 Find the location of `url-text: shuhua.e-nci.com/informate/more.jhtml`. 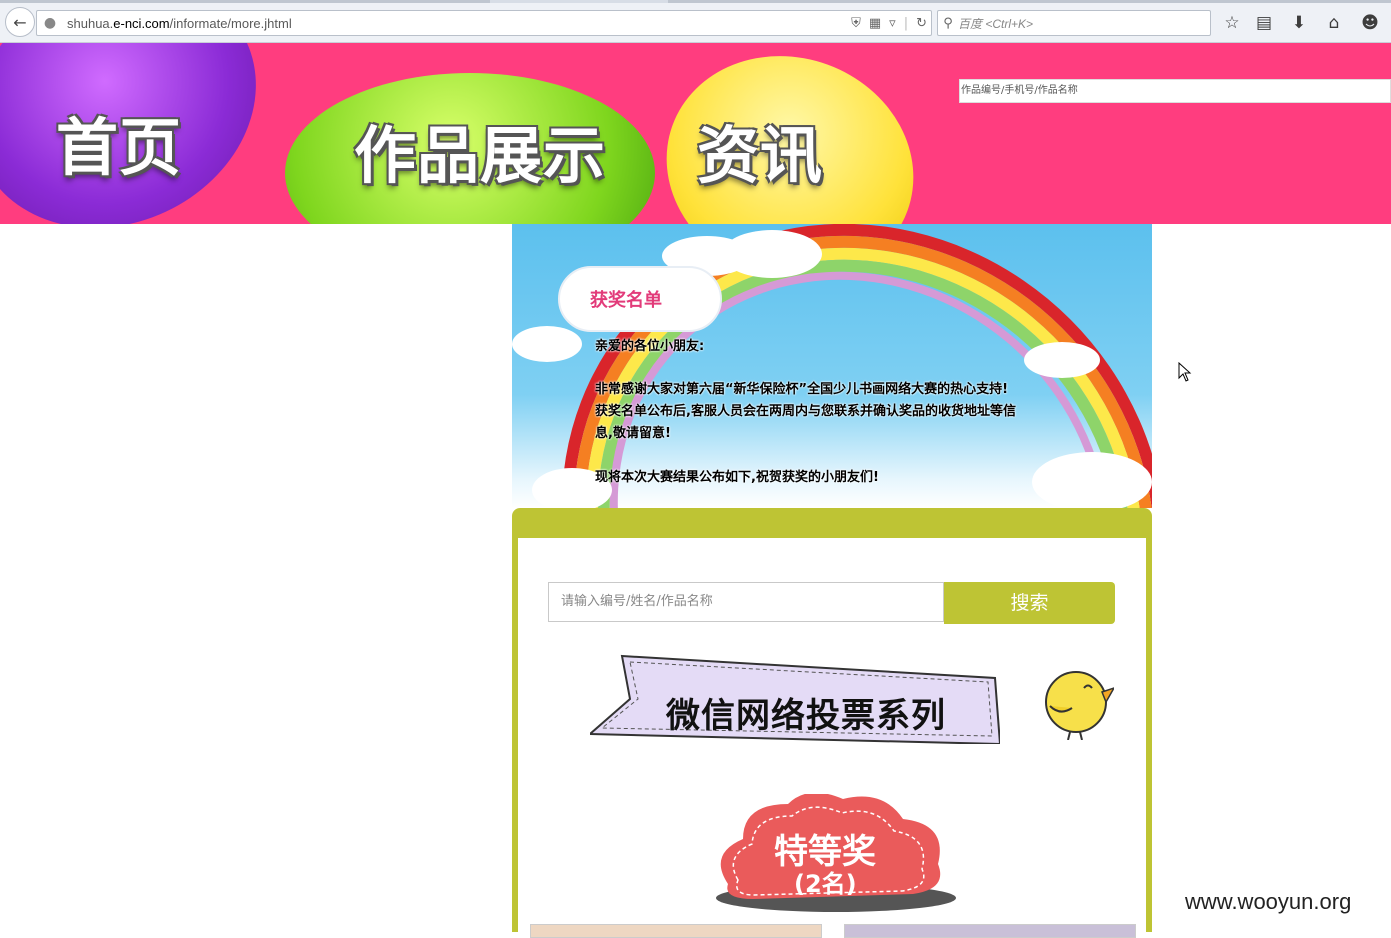

url-text: shuhua.e-nci.com/informate/more.jhtml is located at coordinates (179, 23).